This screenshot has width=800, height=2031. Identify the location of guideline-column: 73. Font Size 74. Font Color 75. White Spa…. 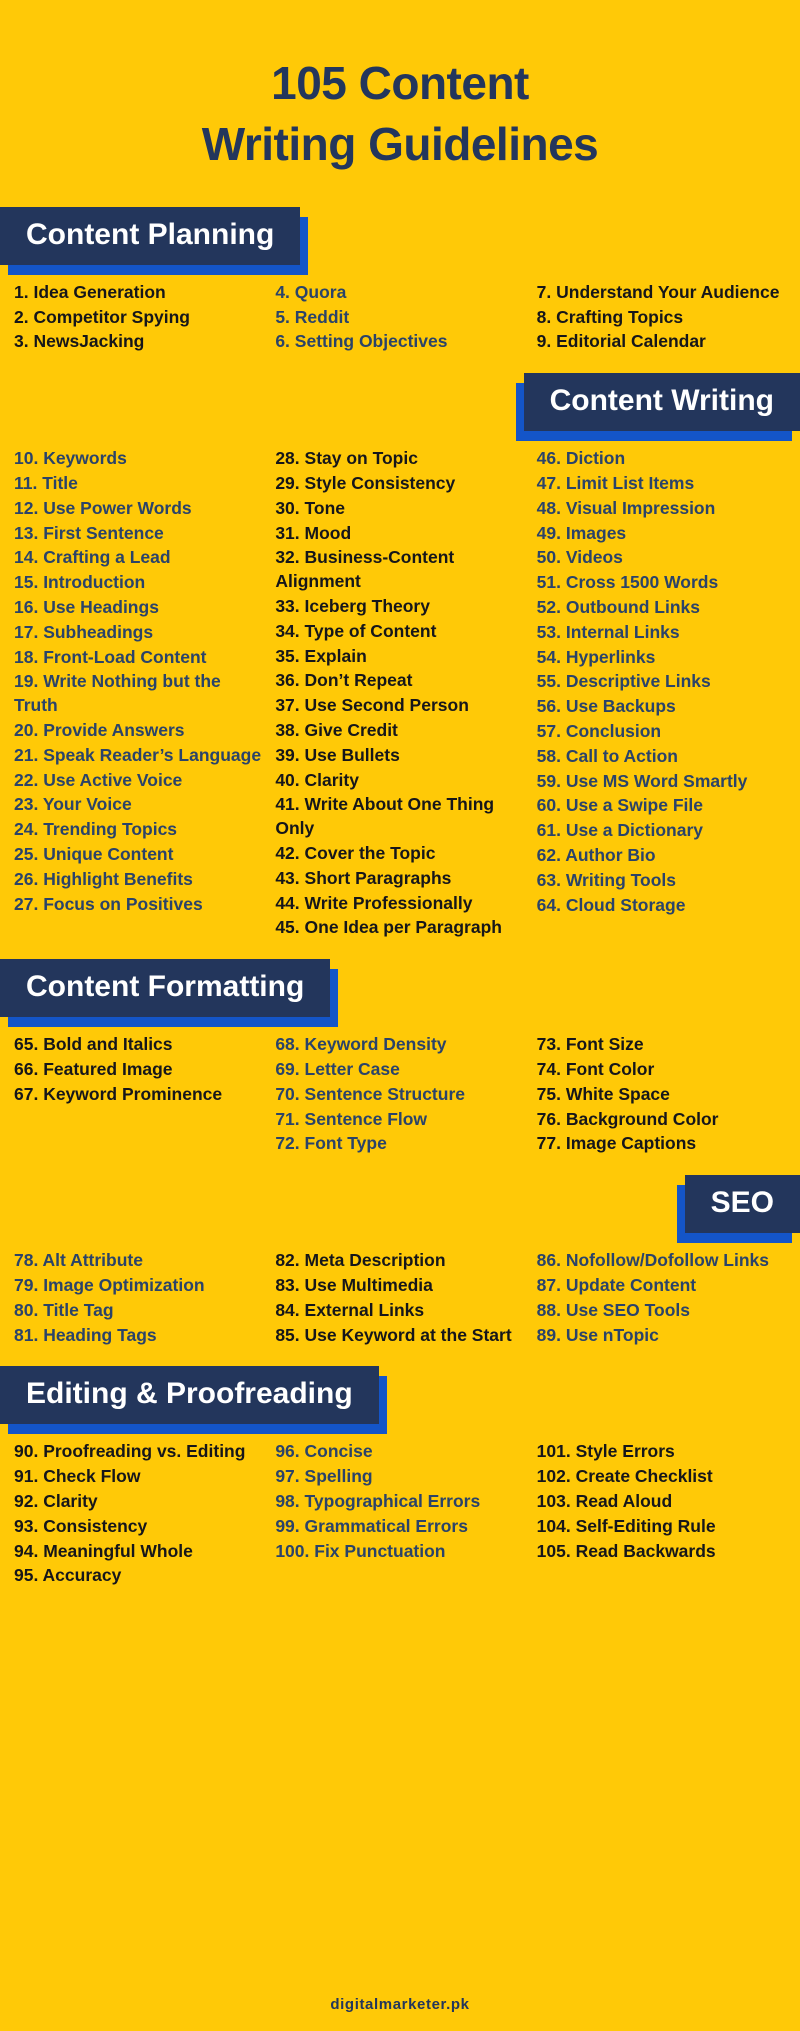
(661, 1095).